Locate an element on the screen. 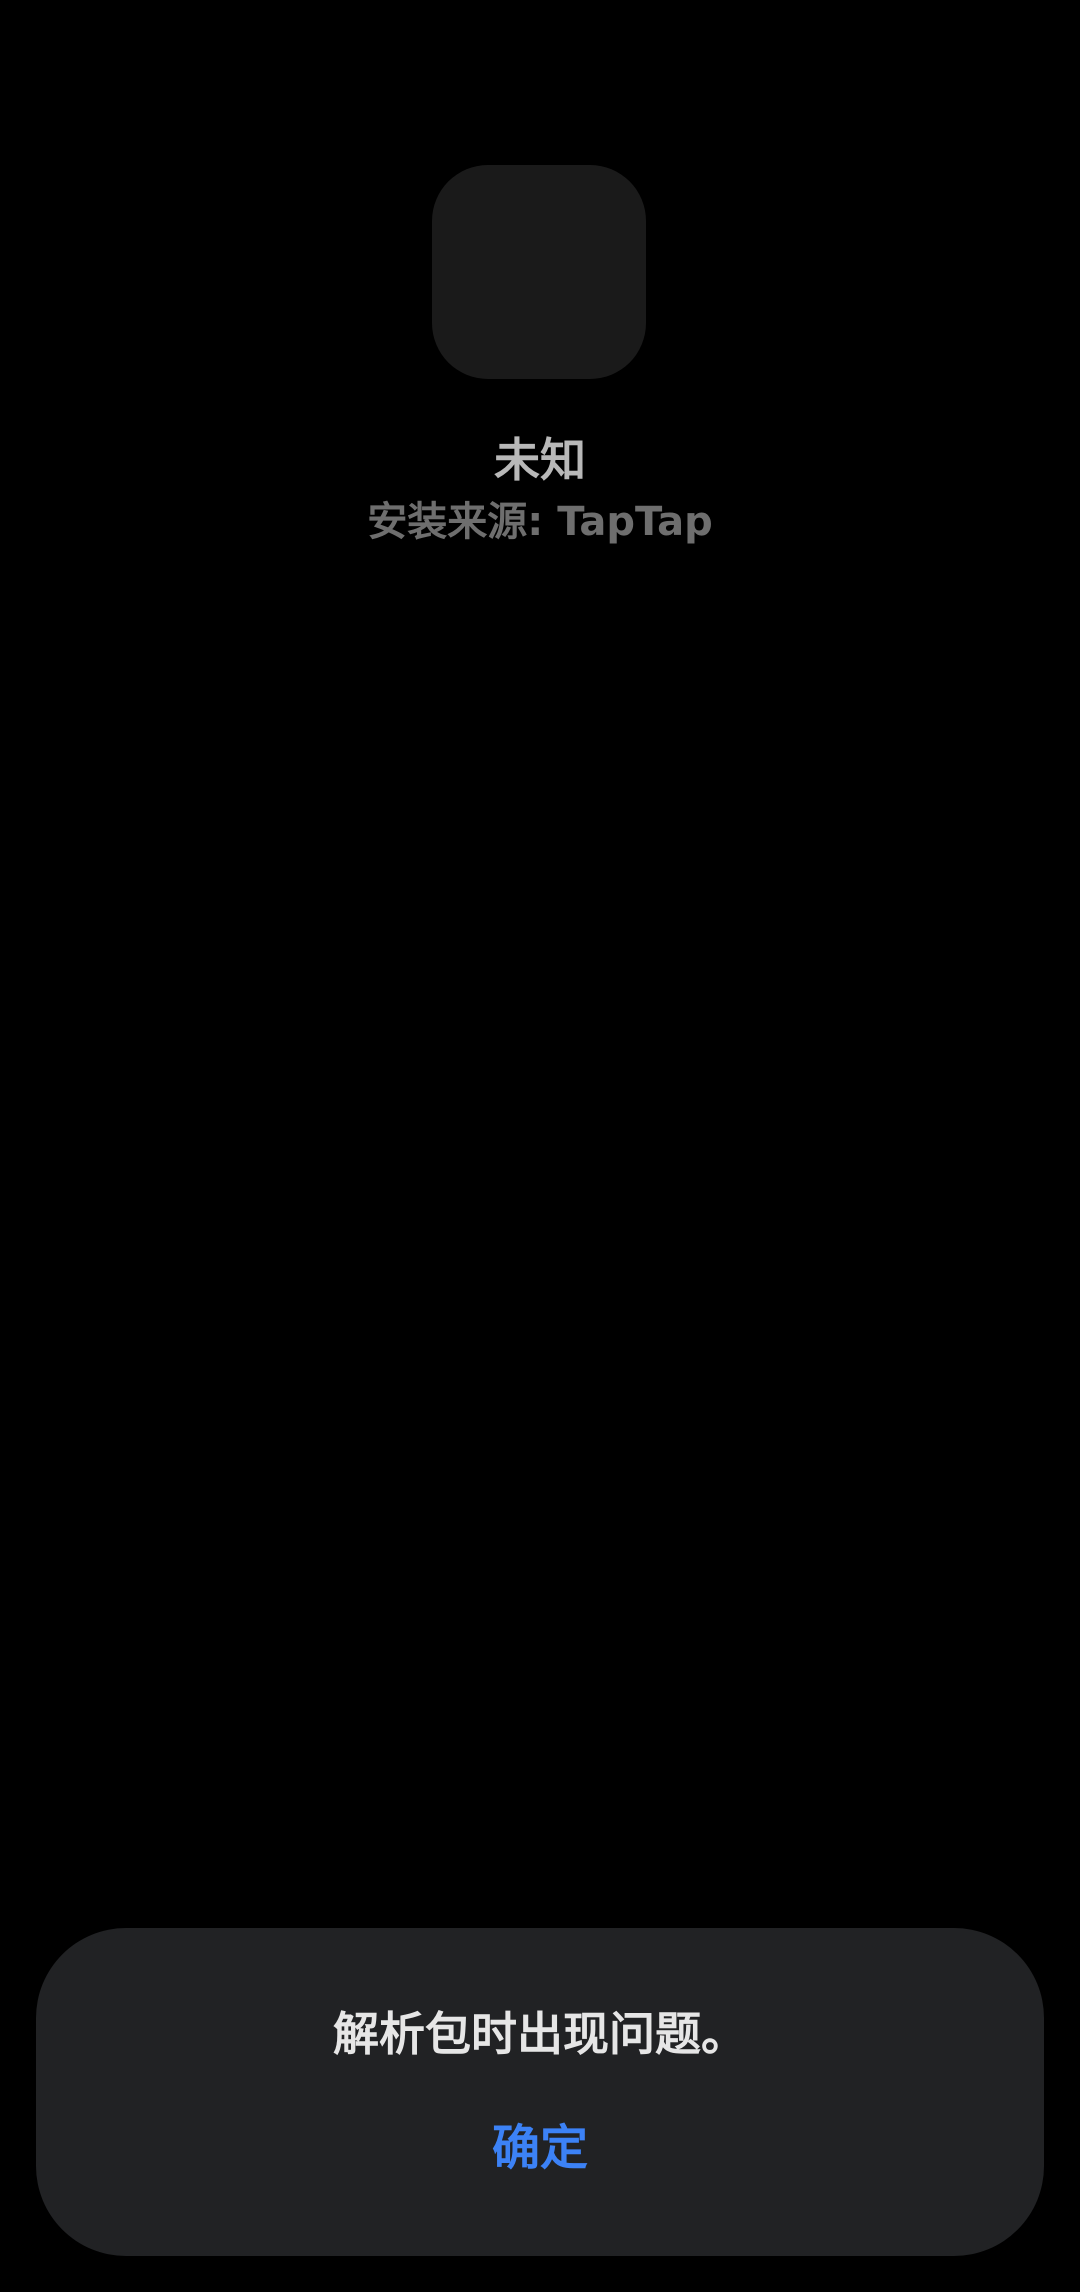  app-name: 未知 is located at coordinates (540, 460).